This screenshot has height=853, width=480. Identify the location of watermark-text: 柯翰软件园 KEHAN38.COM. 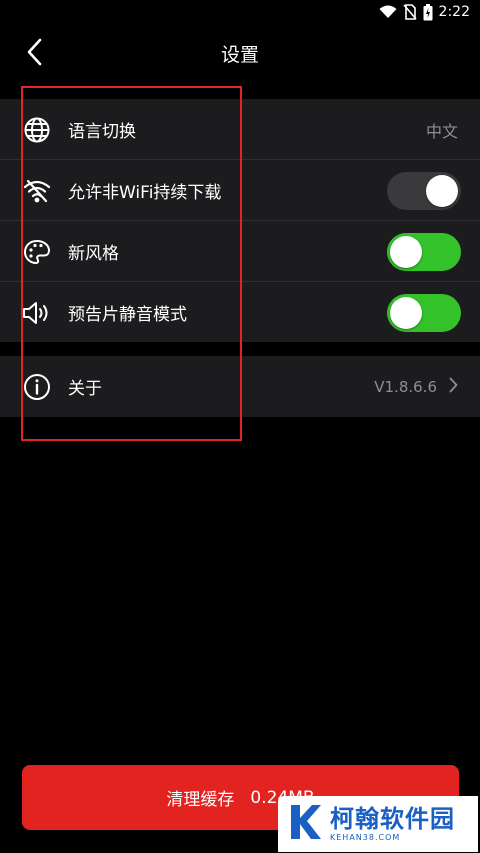
(392, 824).